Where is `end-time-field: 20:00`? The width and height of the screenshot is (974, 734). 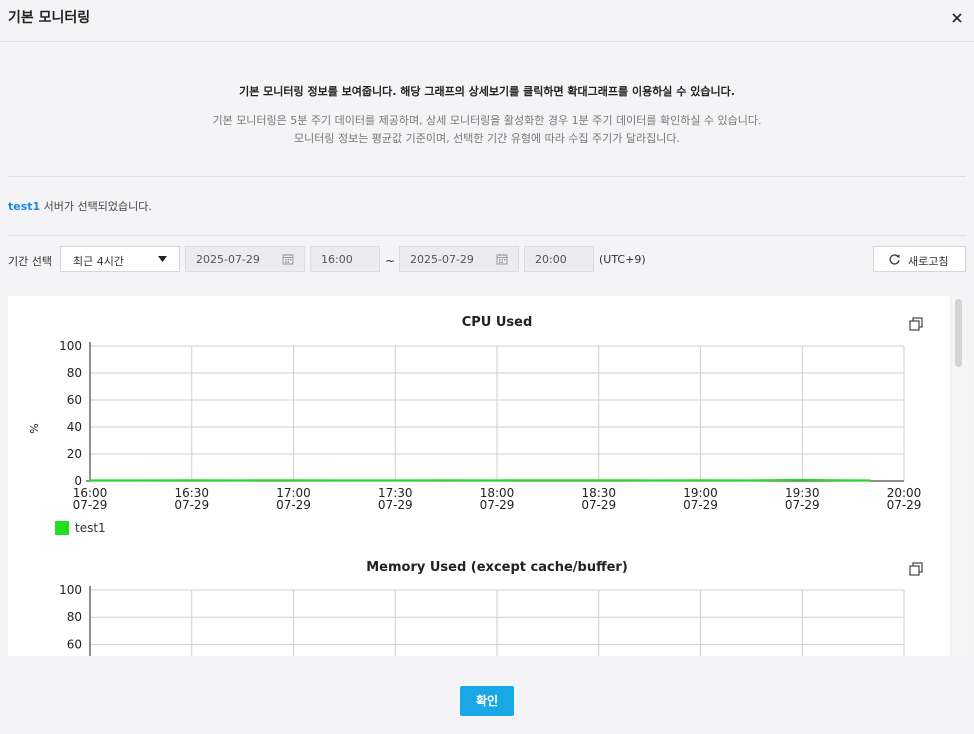 end-time-field: 20:00 is located at coordinates (559, 259).